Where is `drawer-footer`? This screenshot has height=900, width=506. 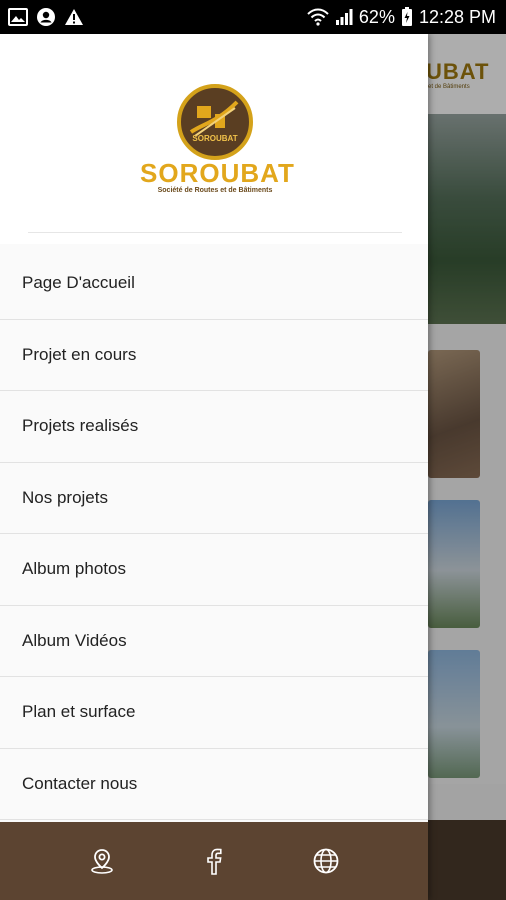 drawer-footer is located at coordinates (214, 861).